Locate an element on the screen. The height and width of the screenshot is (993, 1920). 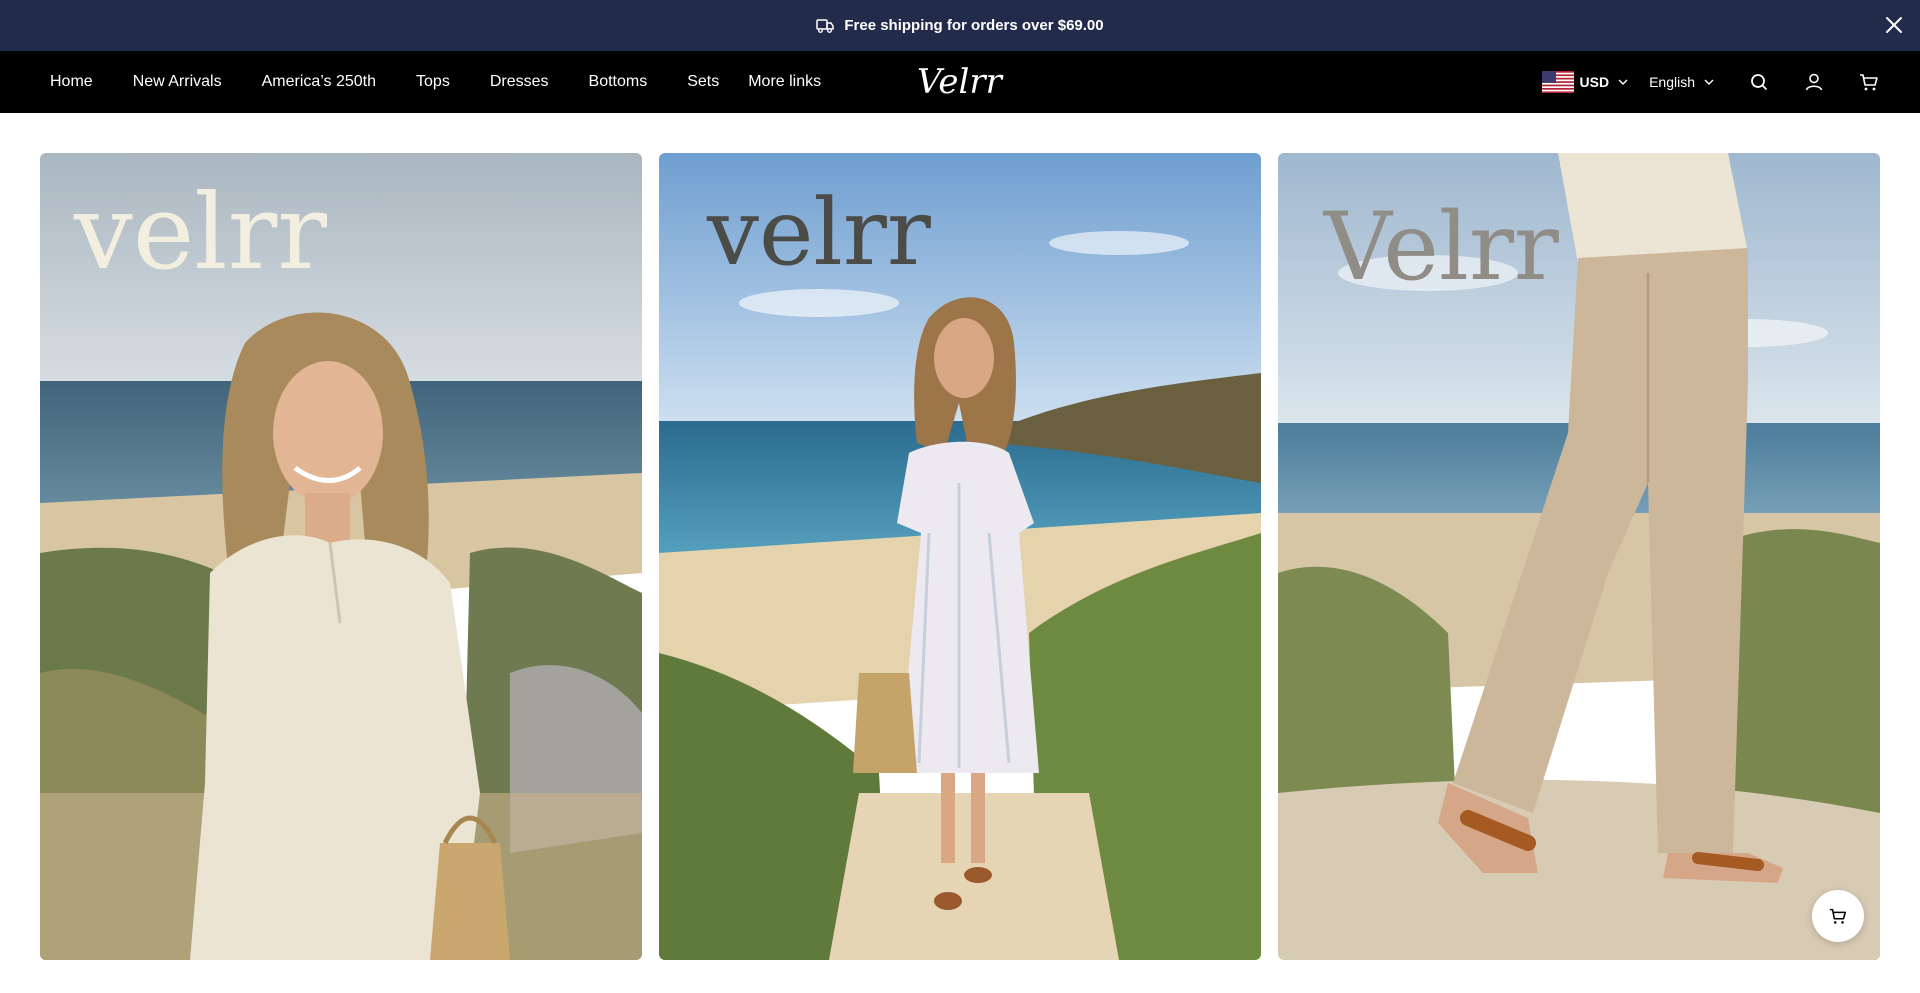
nav-link-tops: Tops is located at coordinates (433, 82).